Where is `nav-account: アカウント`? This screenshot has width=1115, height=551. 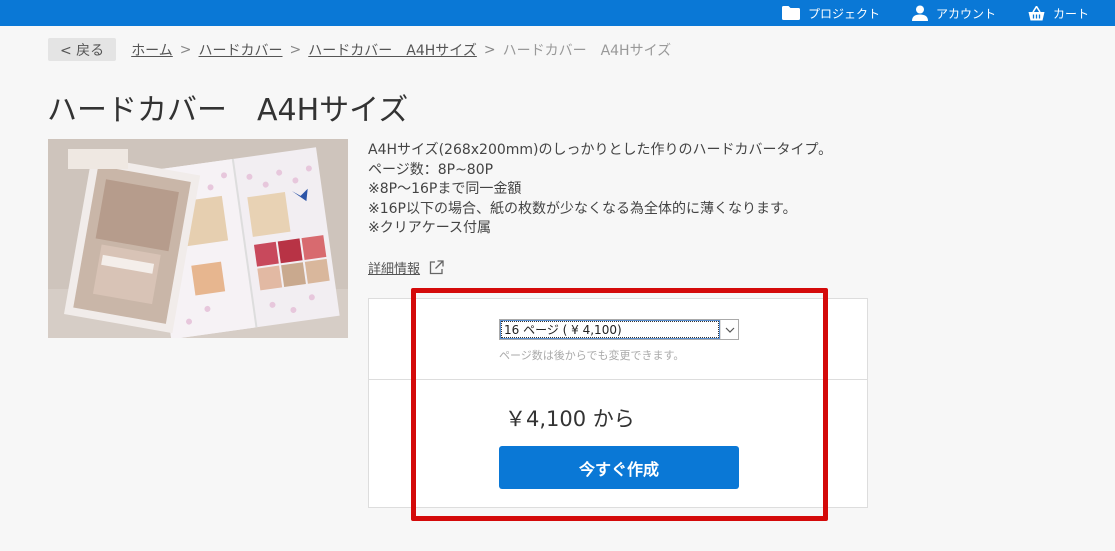 nav-account: アカウント is located at coordinates (953, 13).